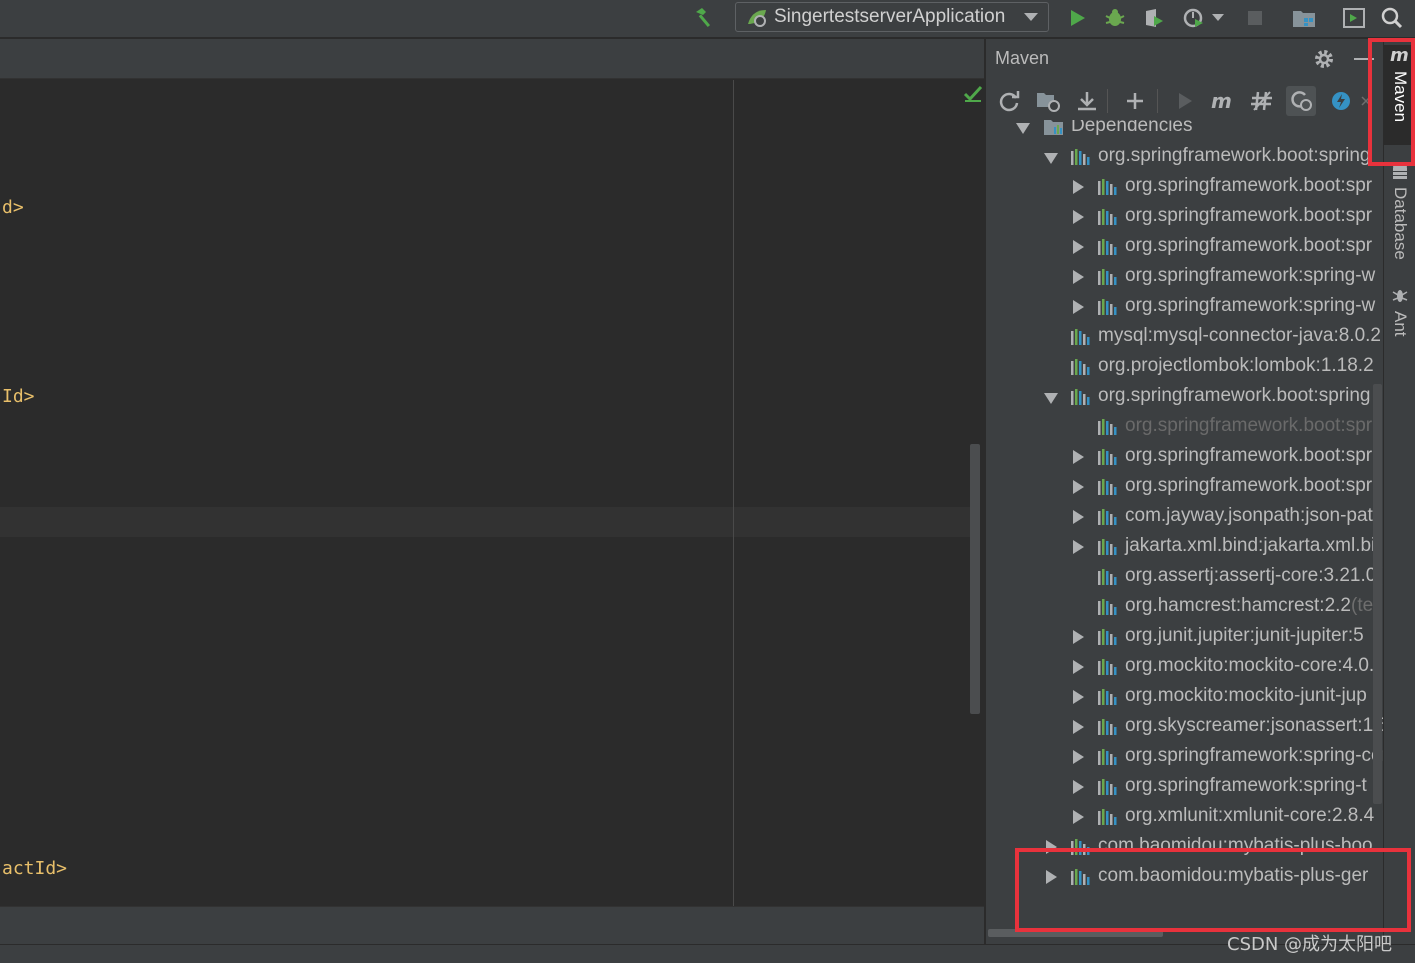 The image size is (1415, 963). What do you see at coordinates (1341, 101) in the screenshot?
I see `show-dependencies-icon` at bounding box center [1341, 101].